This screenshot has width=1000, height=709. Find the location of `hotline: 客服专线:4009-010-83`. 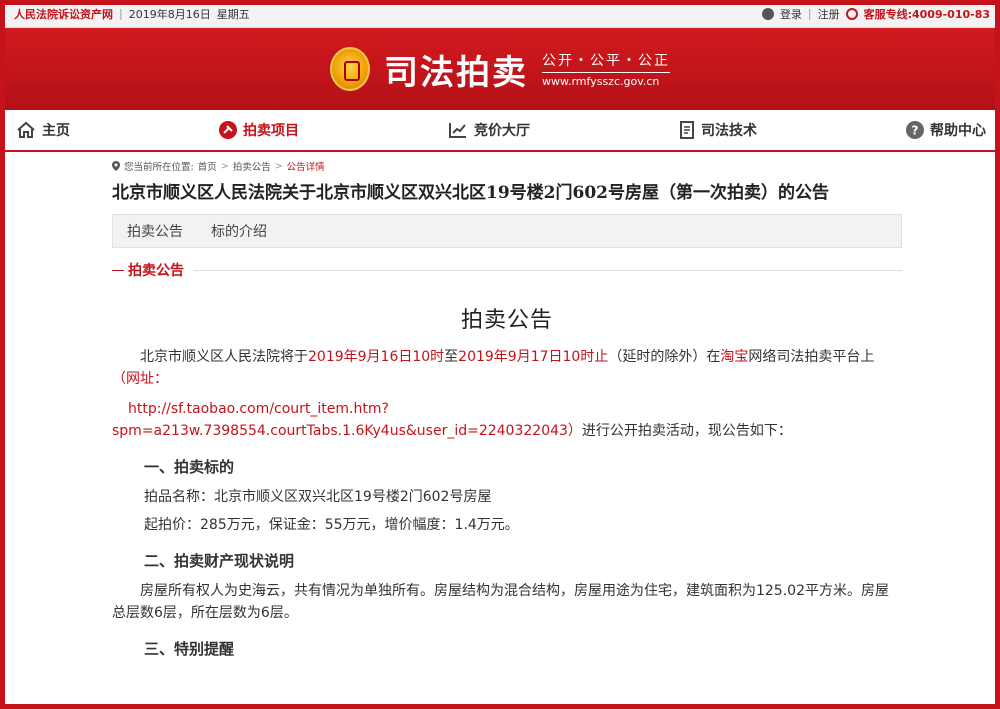

hotline: 客服专线:4009-010-83 is located at coordinates (927, 14).